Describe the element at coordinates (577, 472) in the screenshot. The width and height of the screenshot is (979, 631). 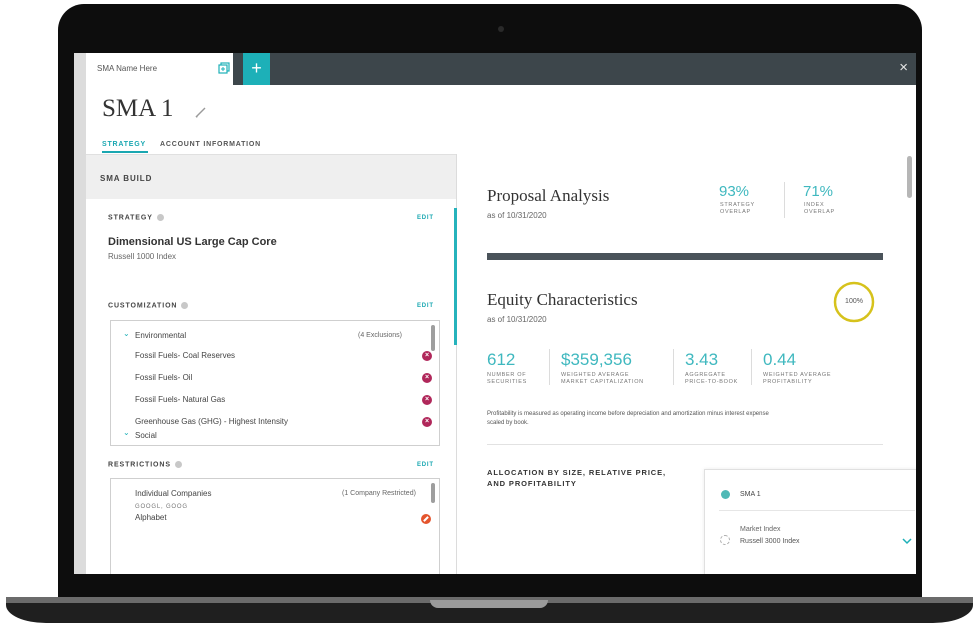
I see `allocation-title-1: ALLOCATION BY SIZE, RELATIVE PRICE,` at that location.